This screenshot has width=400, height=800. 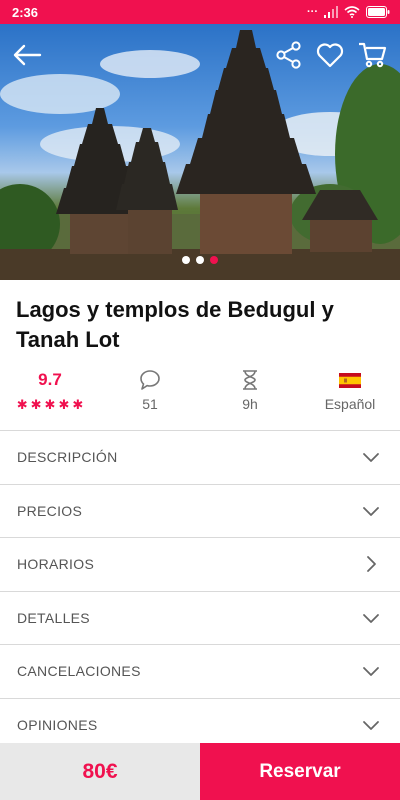 I want to click on signal-icon, so click(x=331, y=12).